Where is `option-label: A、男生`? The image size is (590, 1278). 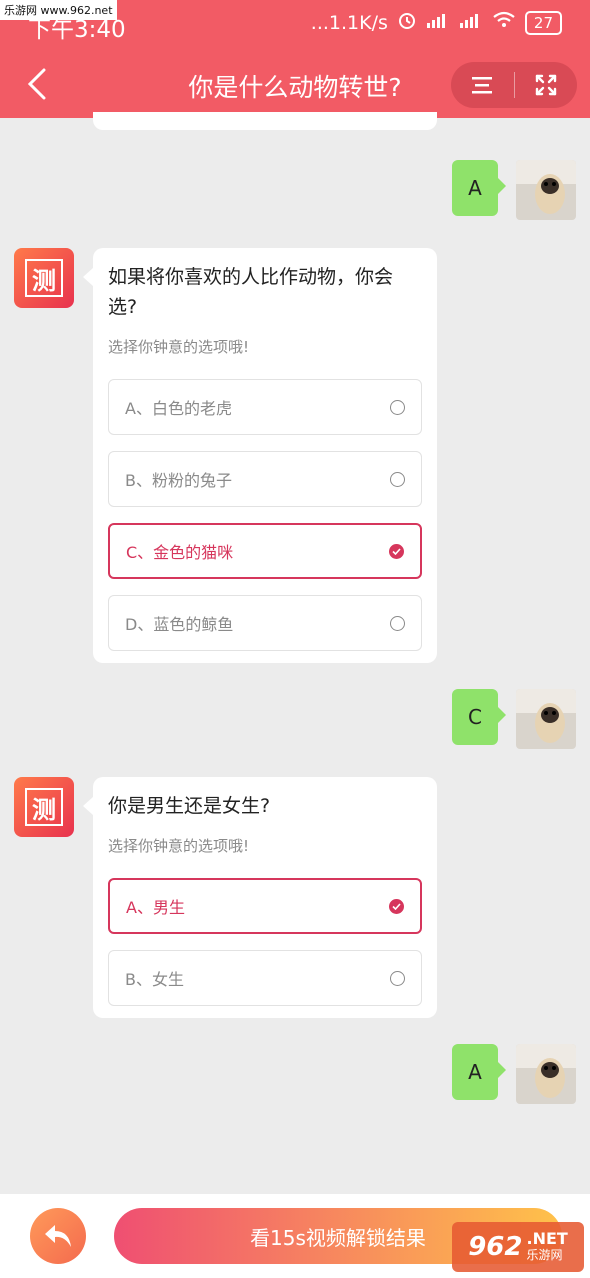 option-label: A、男生 is located at coordinates (155, 907).